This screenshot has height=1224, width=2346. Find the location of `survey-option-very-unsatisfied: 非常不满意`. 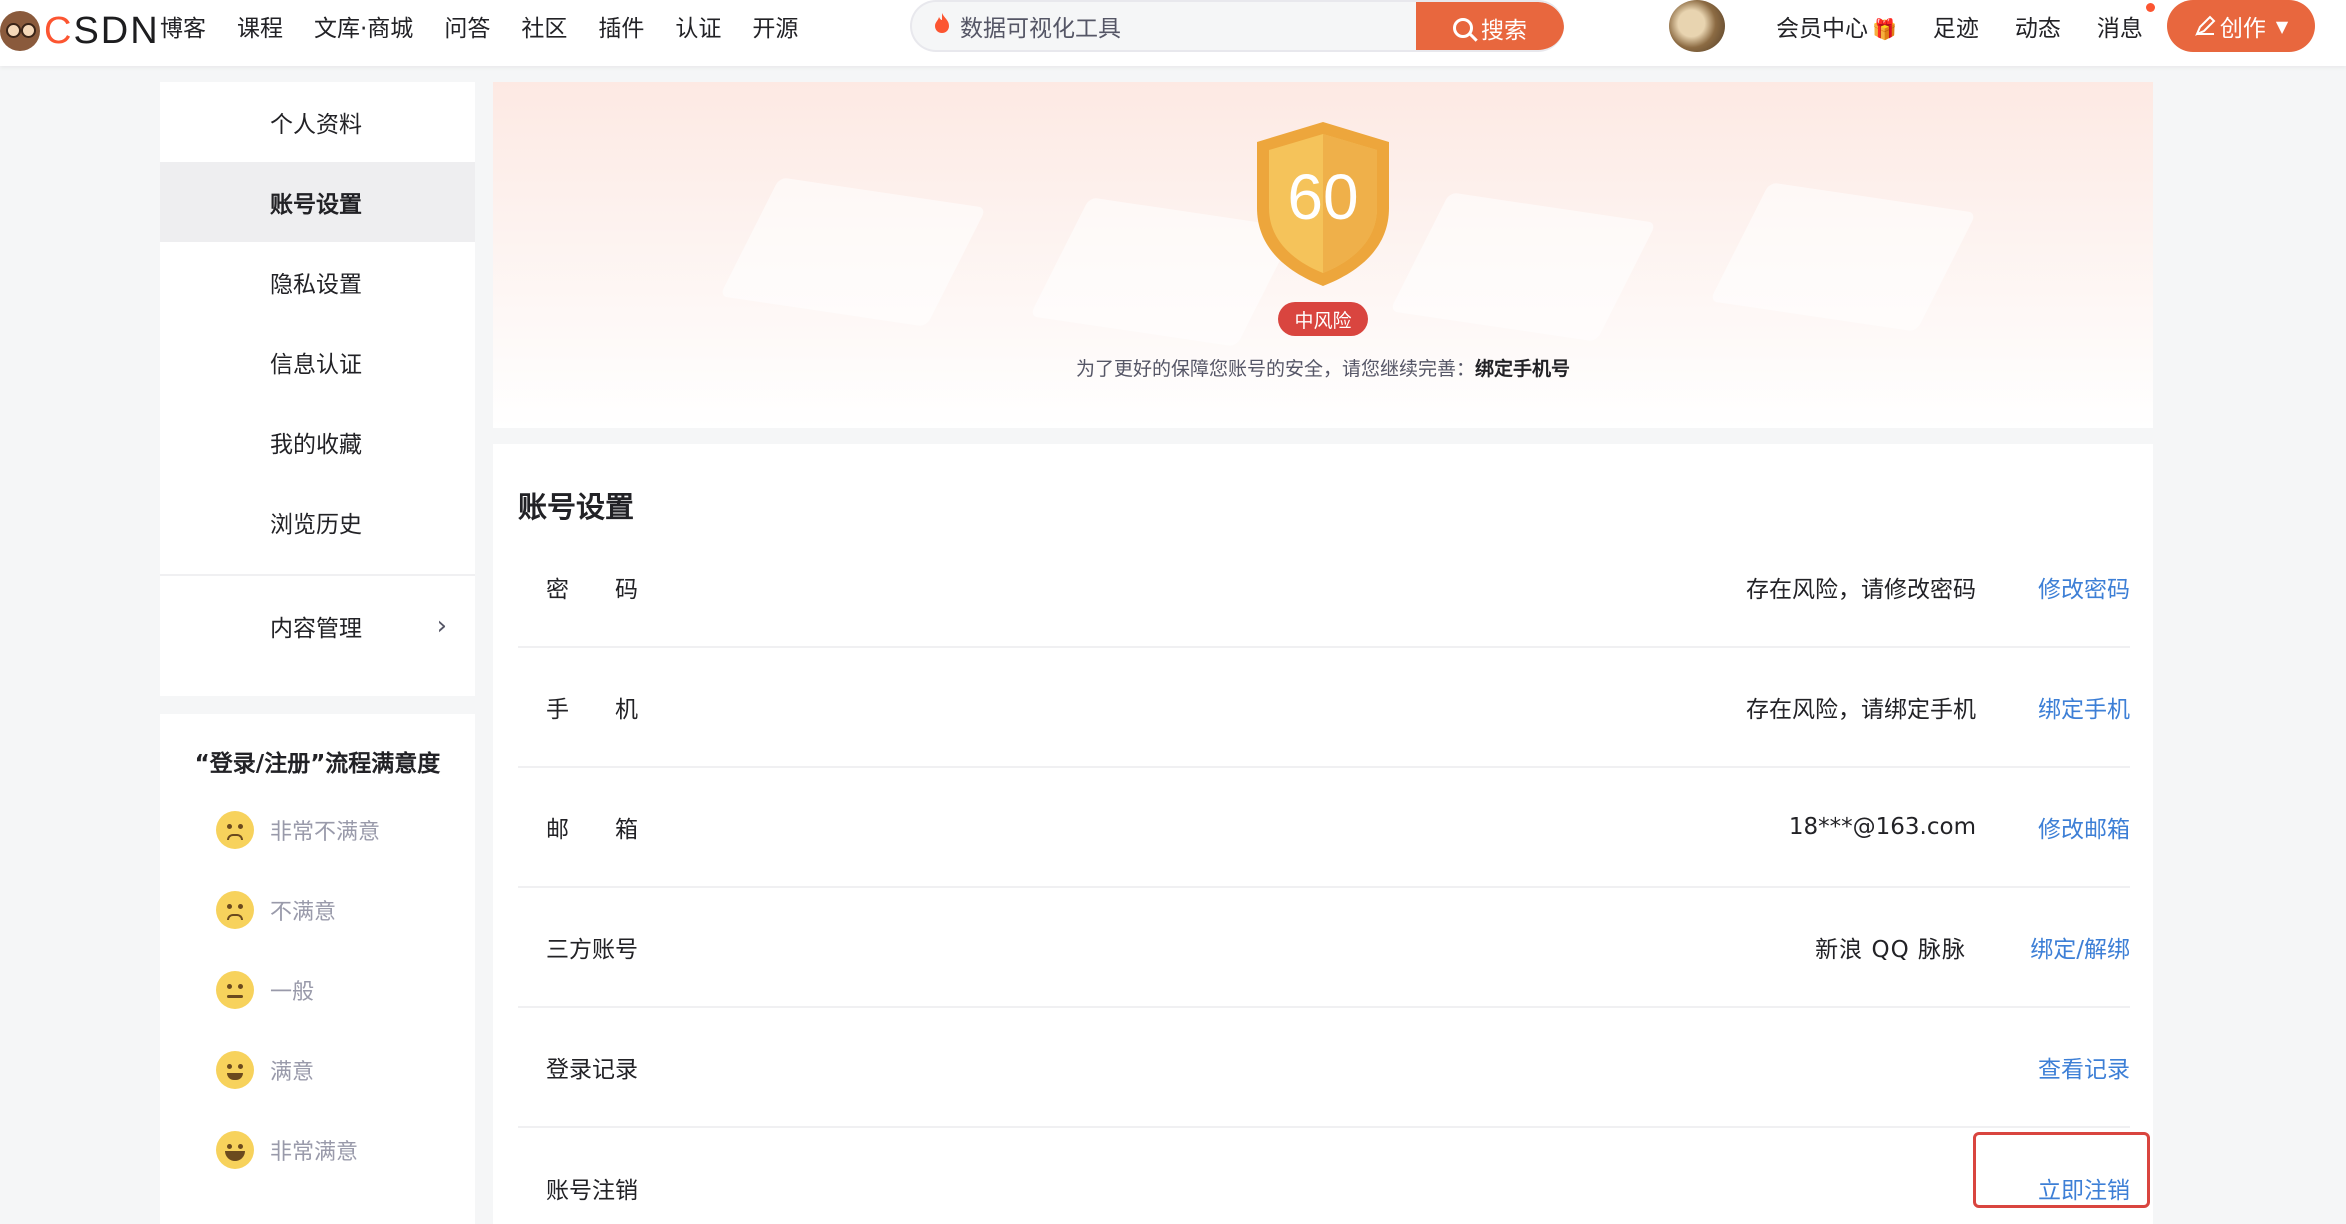

survey-option-very-unsatisfied: 非常不满意 is located at coordinates (317, 830).